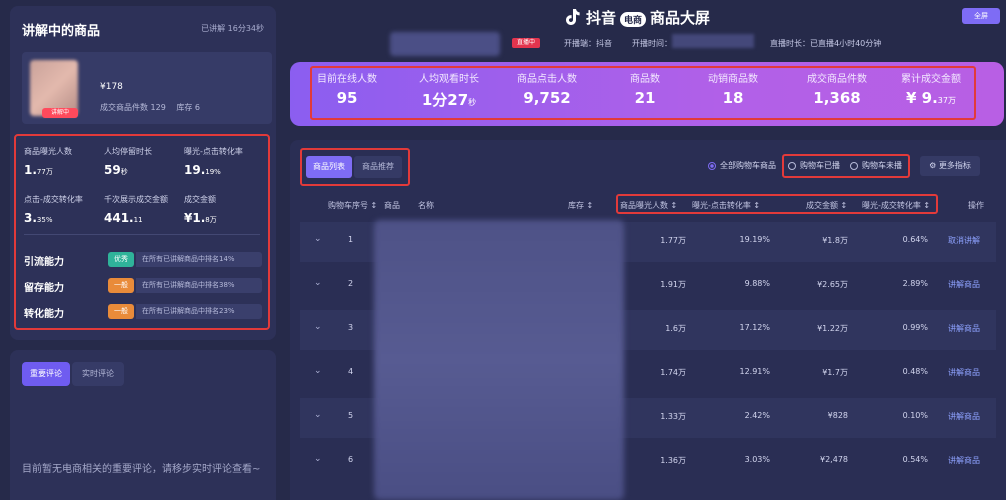  Describe the element at coordinates (44, 262) in the screenshot. I see `ability-label: 引流能力` at that location.